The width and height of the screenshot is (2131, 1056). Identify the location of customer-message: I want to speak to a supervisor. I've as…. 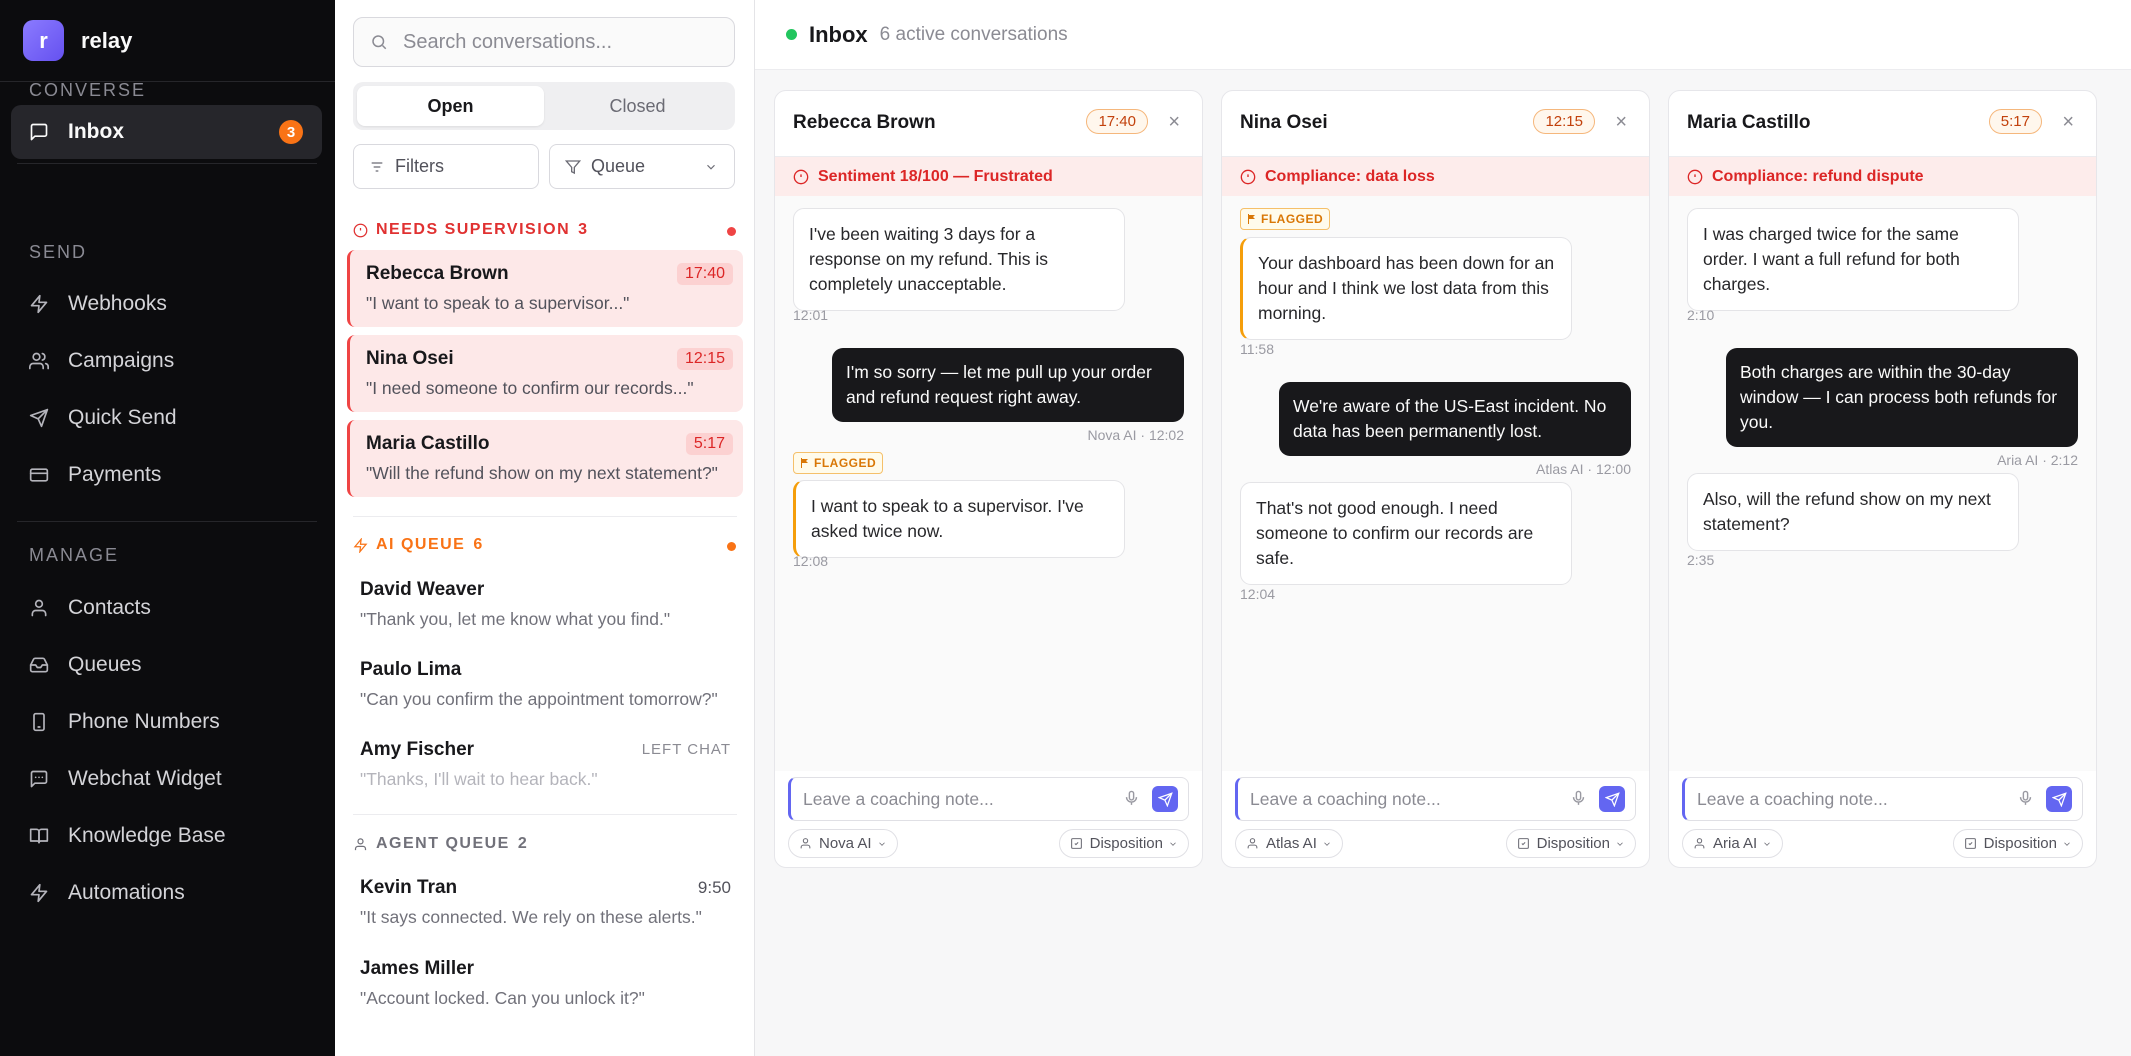
(959, 519).